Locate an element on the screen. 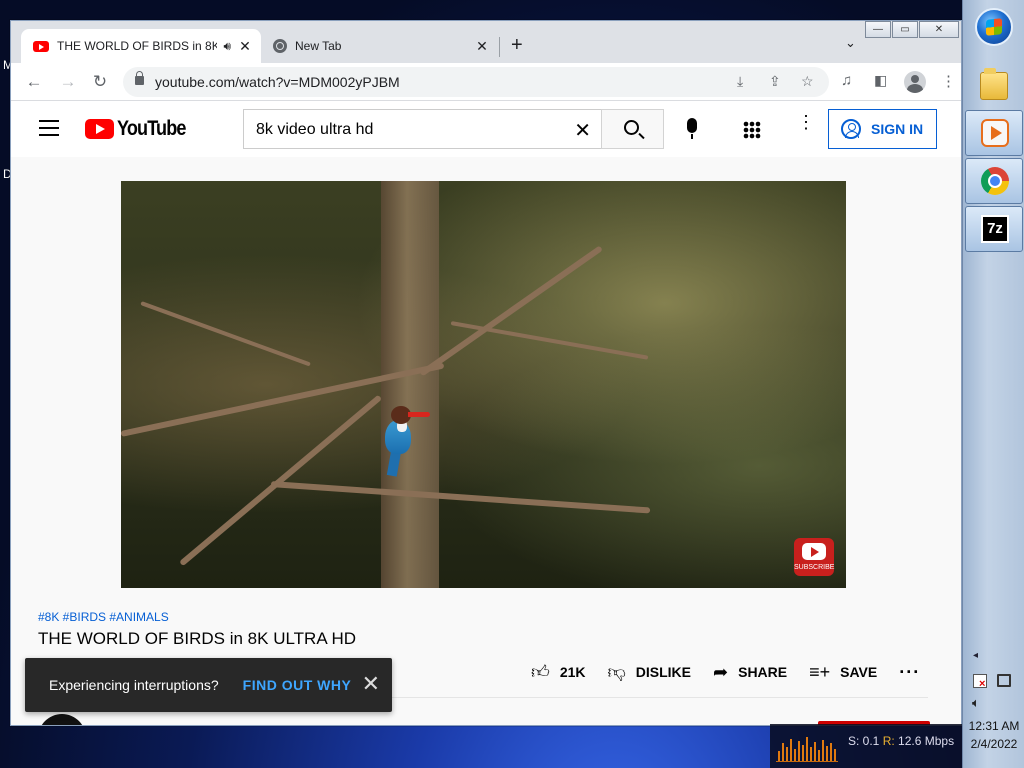 The width and height of the screenshot is (1024, 768). chrome-menu-icon: ⋮ is located at coordinates (948, 81).